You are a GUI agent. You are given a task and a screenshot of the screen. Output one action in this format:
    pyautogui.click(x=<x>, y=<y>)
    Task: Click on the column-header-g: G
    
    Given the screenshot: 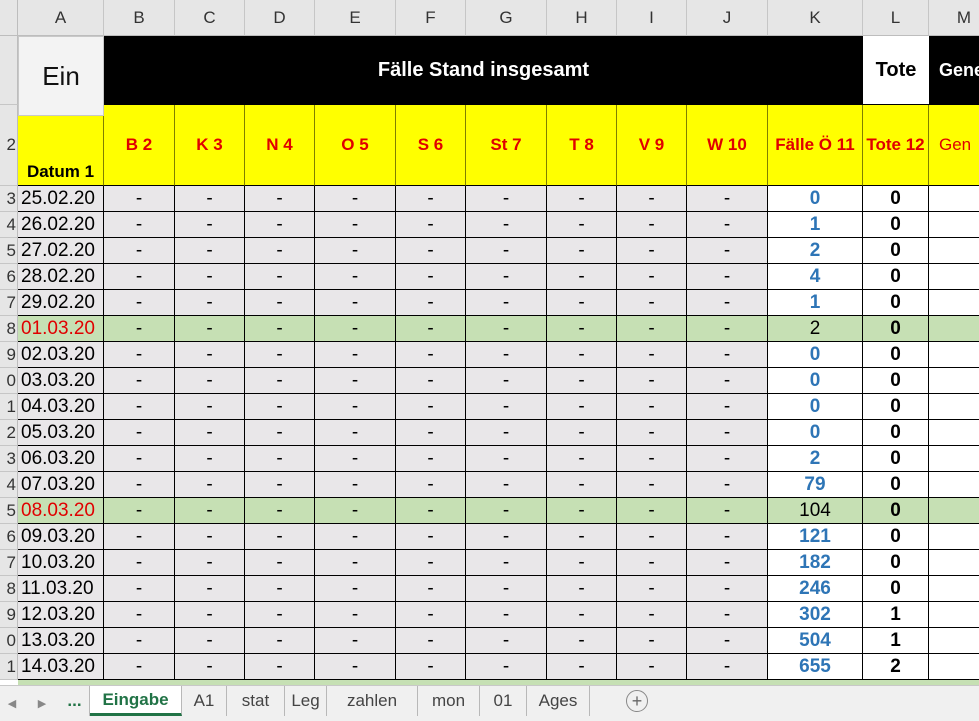 What is the action you would take?
    pyautogui.click(x=506, y=18)
    